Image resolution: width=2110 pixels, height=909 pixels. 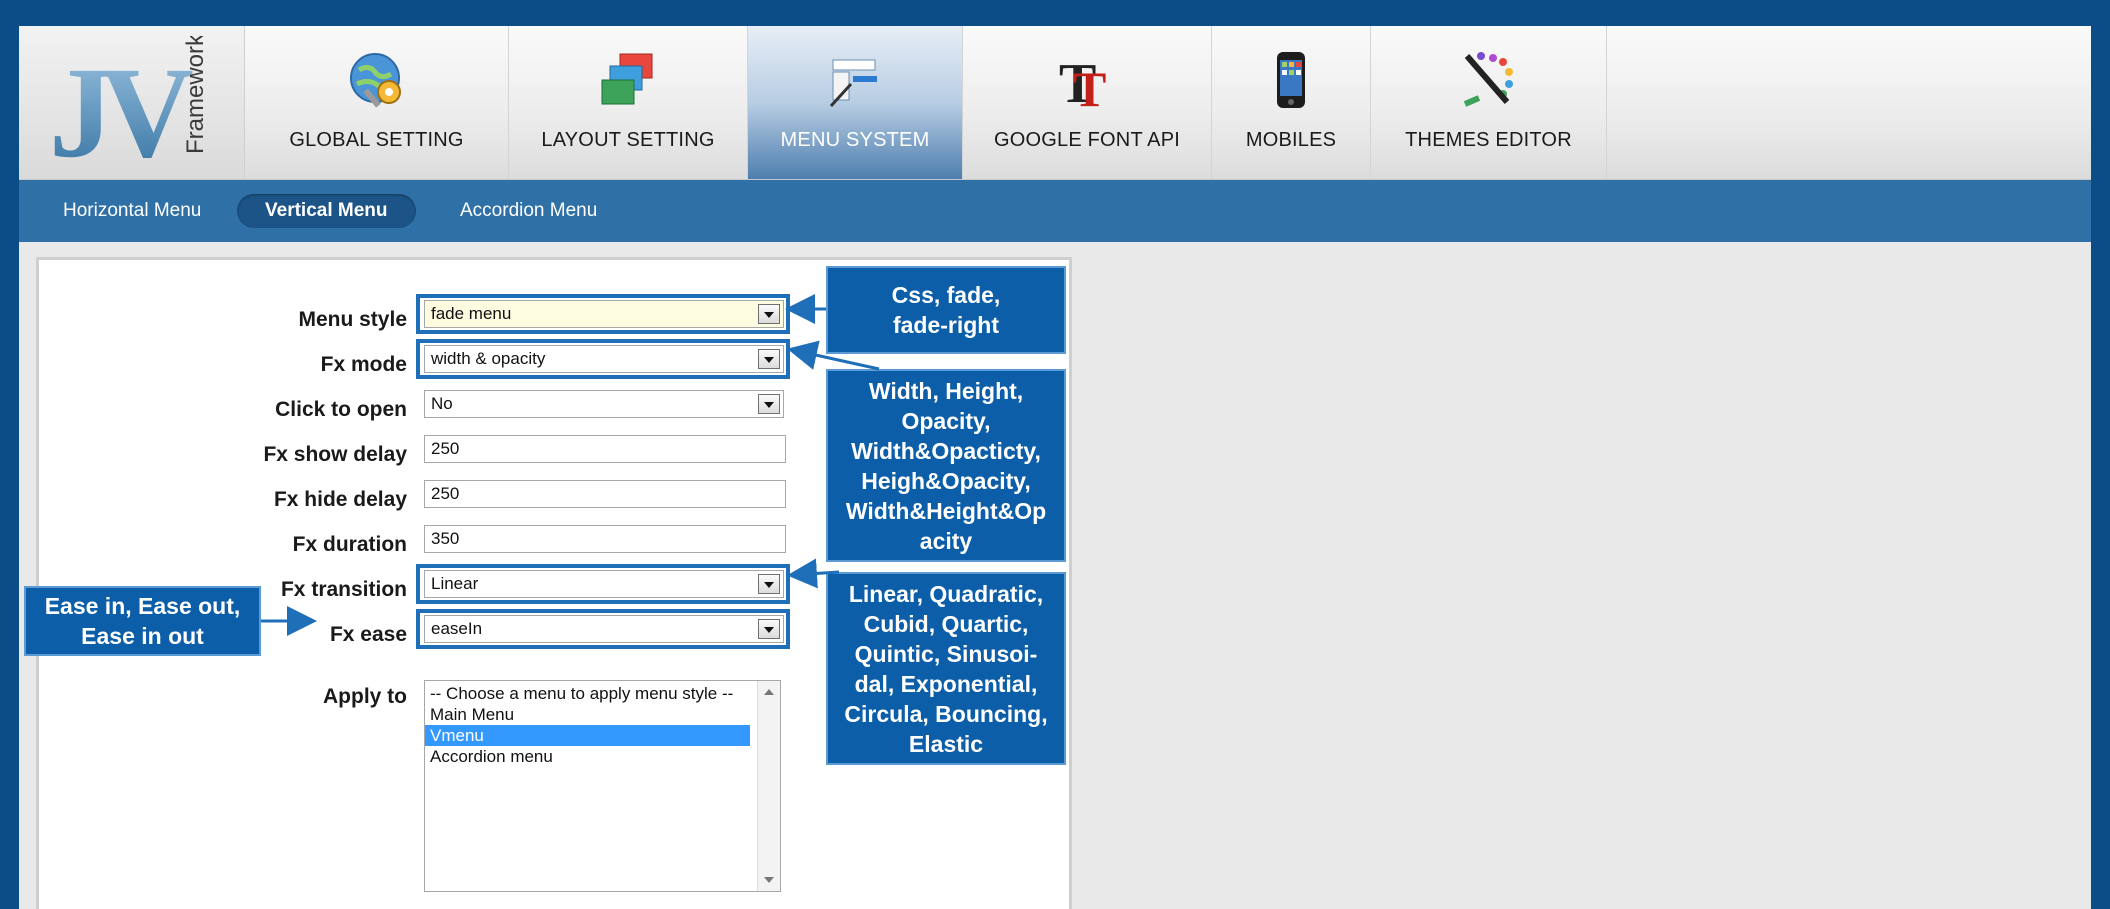 What do you see at coordinates (833, 355) in the screenshot?
I see `arrow-fx-mode` at bounding box center [833, 355].